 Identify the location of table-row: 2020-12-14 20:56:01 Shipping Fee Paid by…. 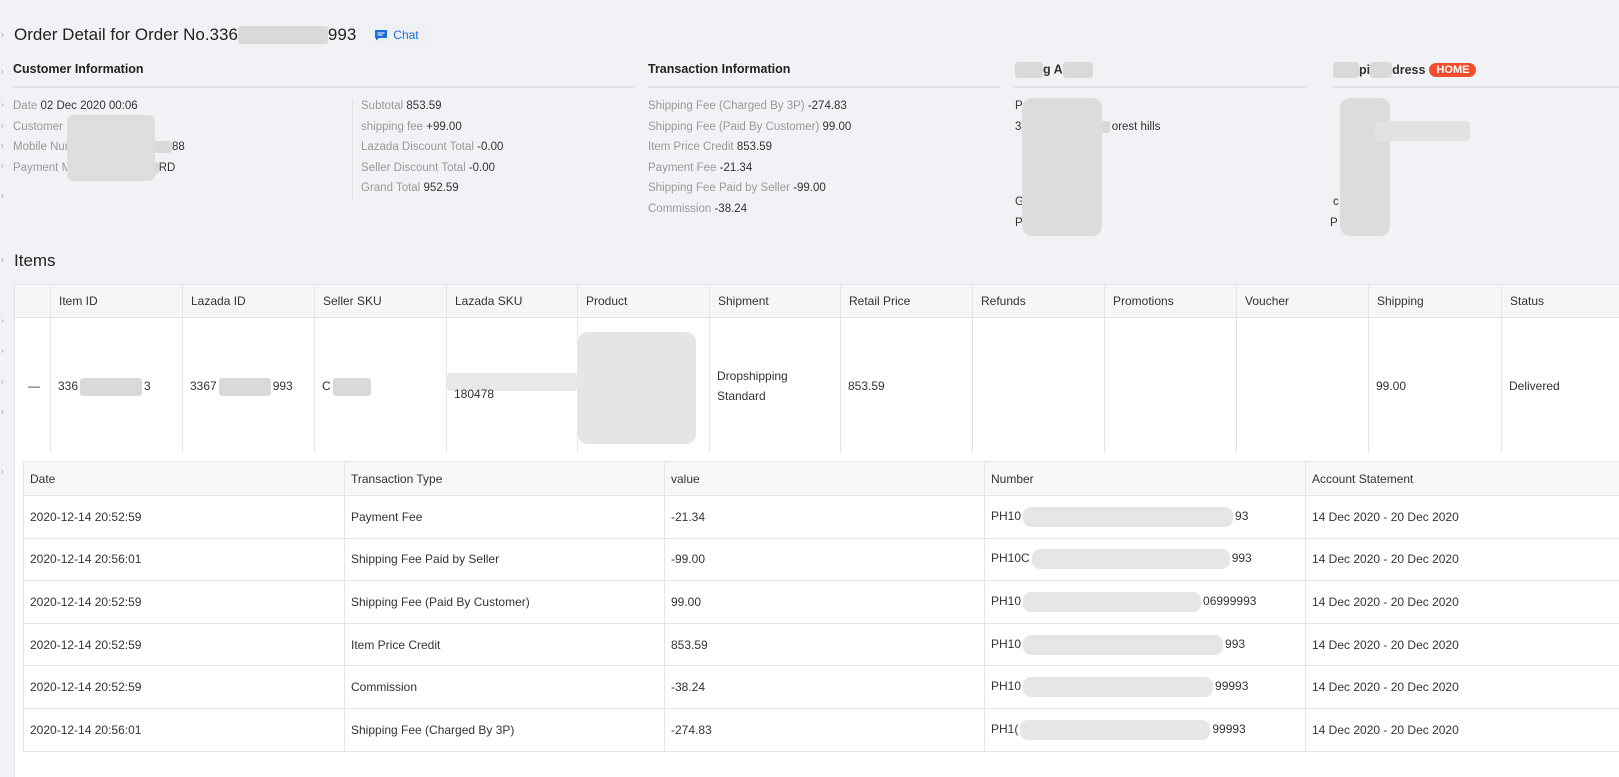
(821, 559).